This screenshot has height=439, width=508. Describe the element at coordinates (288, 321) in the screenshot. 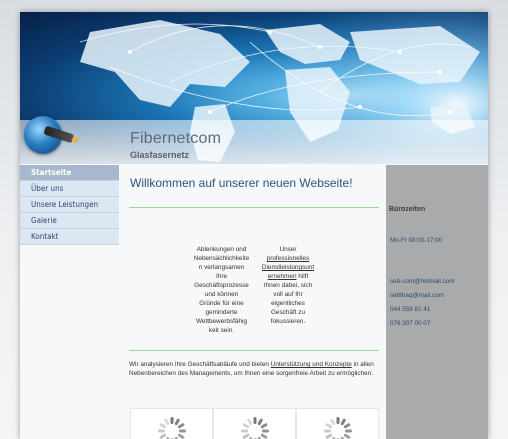

I see `text-line: fokussieren.` at that location.